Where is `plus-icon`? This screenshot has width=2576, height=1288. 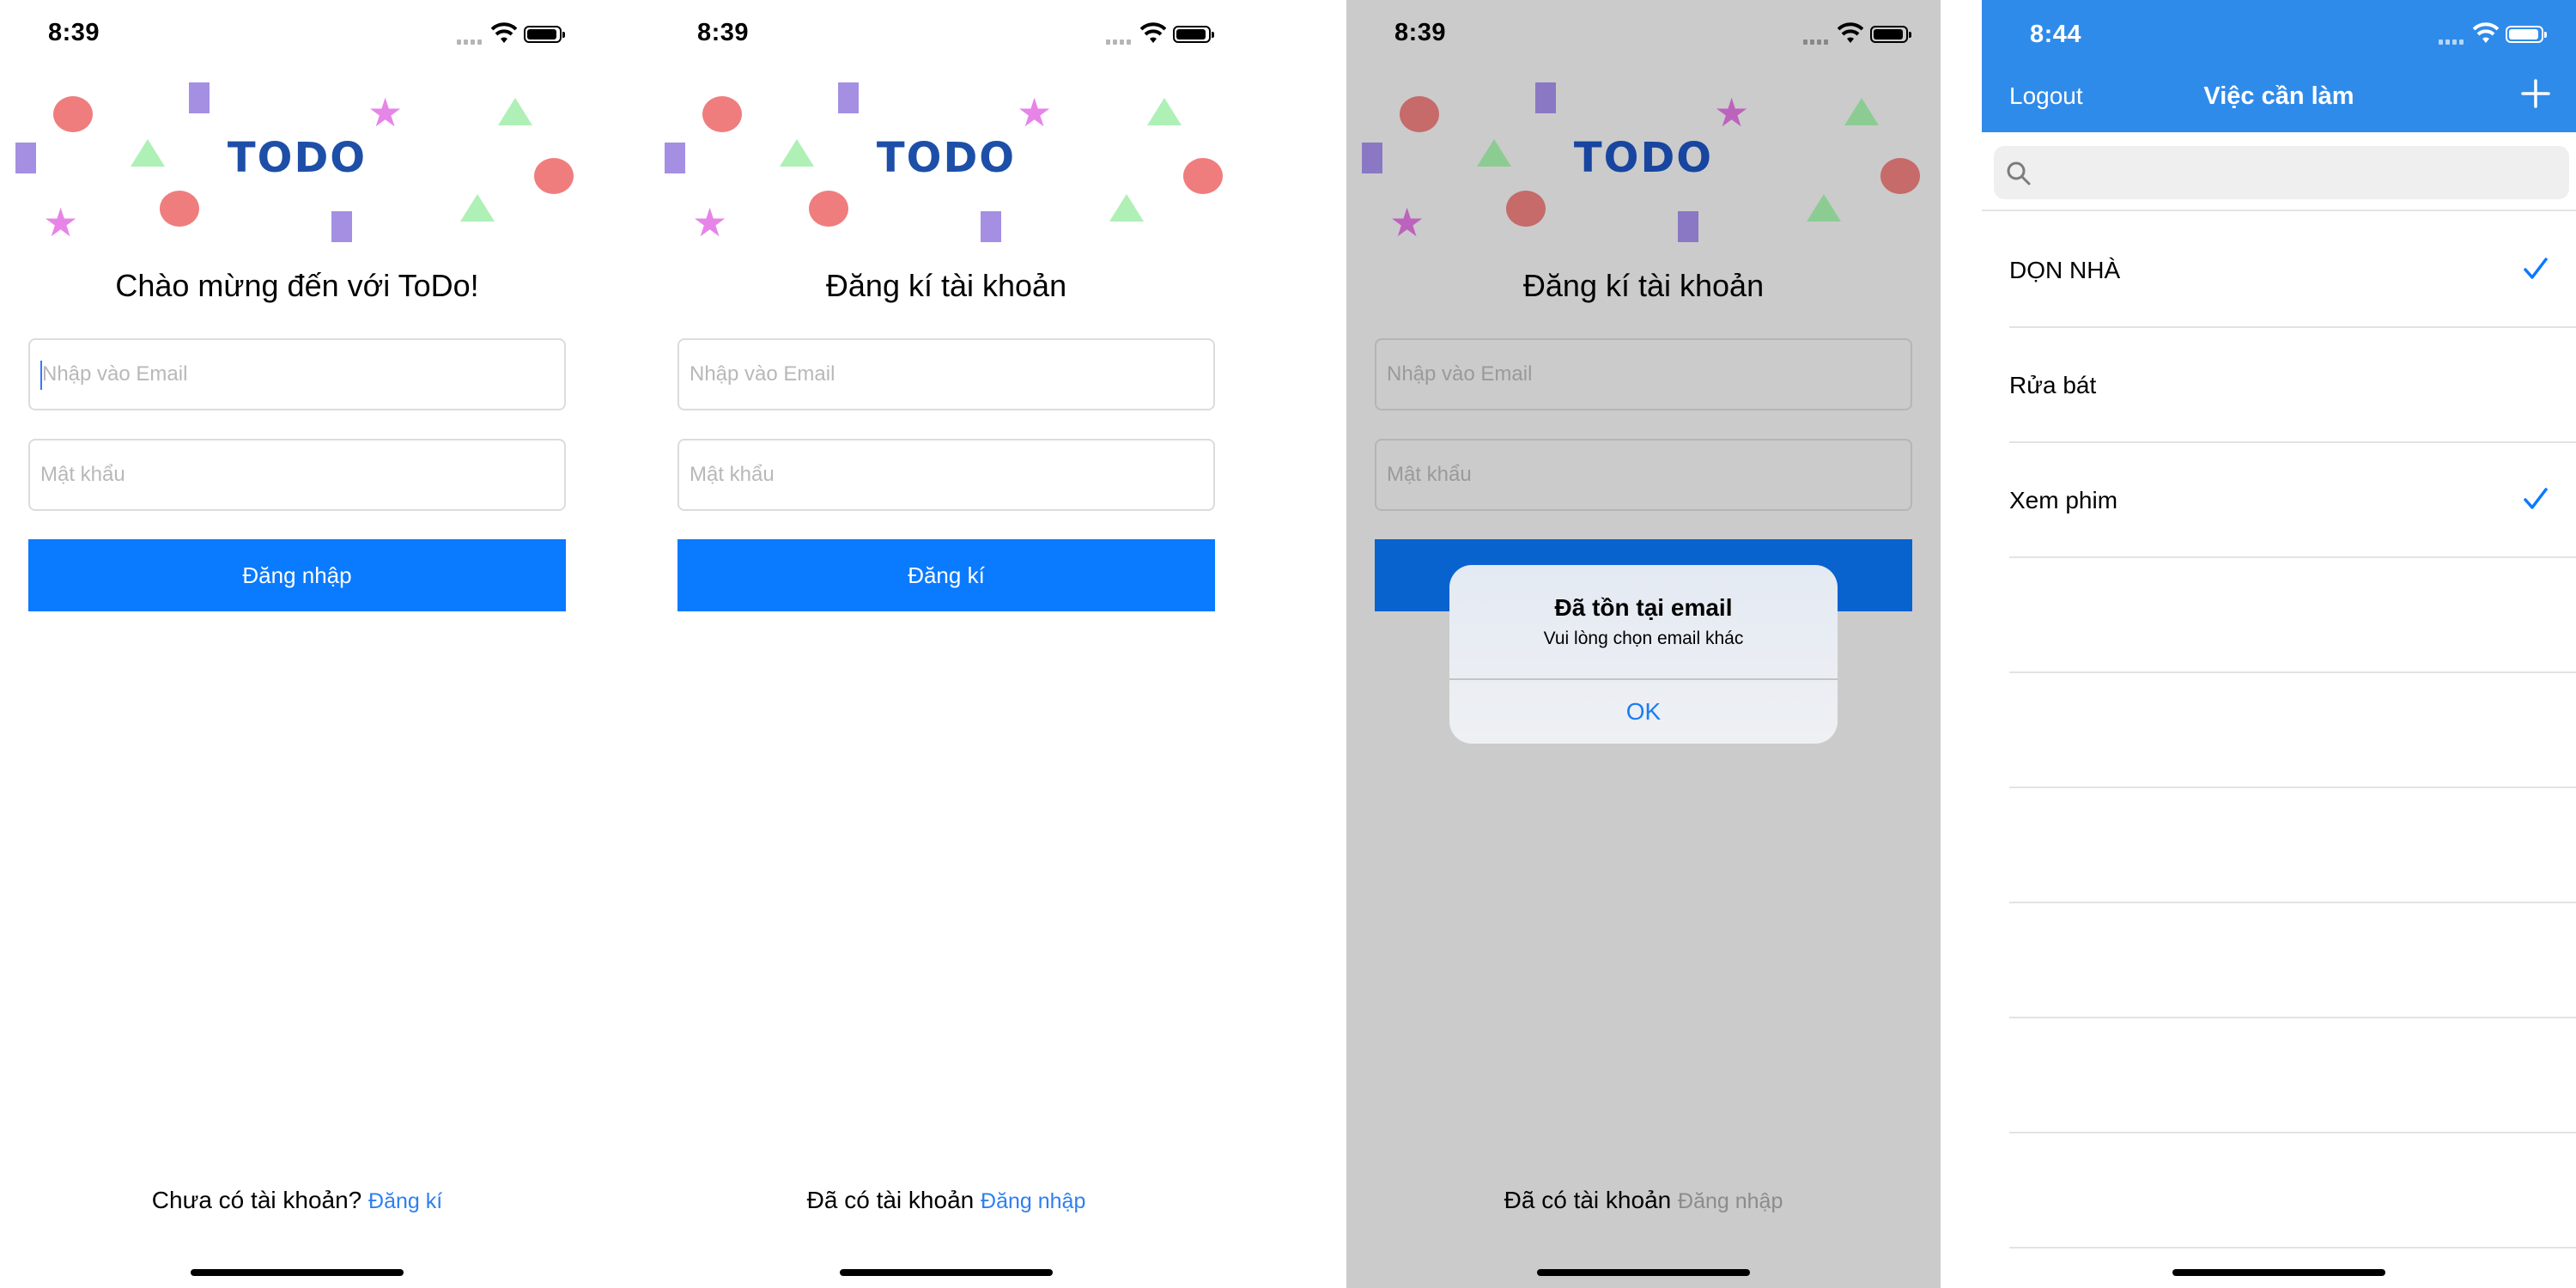 plus-icon is located at coordinates (2536, 93).